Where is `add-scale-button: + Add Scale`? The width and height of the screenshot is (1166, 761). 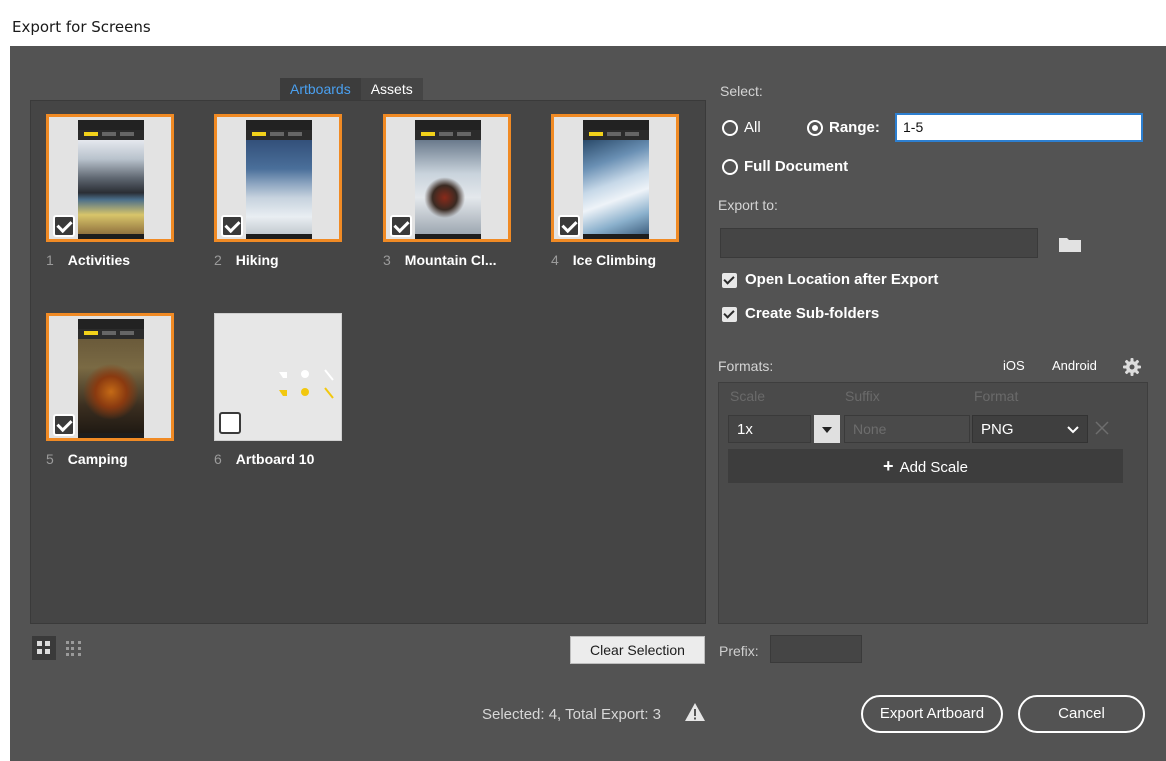 add-scale-button: + Add Scale is located at coordinates (925, 466).